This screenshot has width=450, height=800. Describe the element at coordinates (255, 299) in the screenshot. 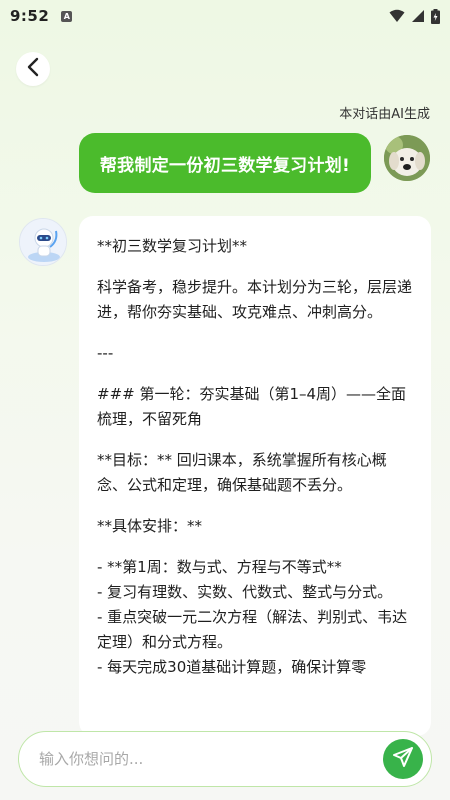

I see `message-paragraph: 科学备考，稳步提升。本计划分为三轮，层层递进，帮你夯实基础、攻克难点、冲刺高分。` at that location.